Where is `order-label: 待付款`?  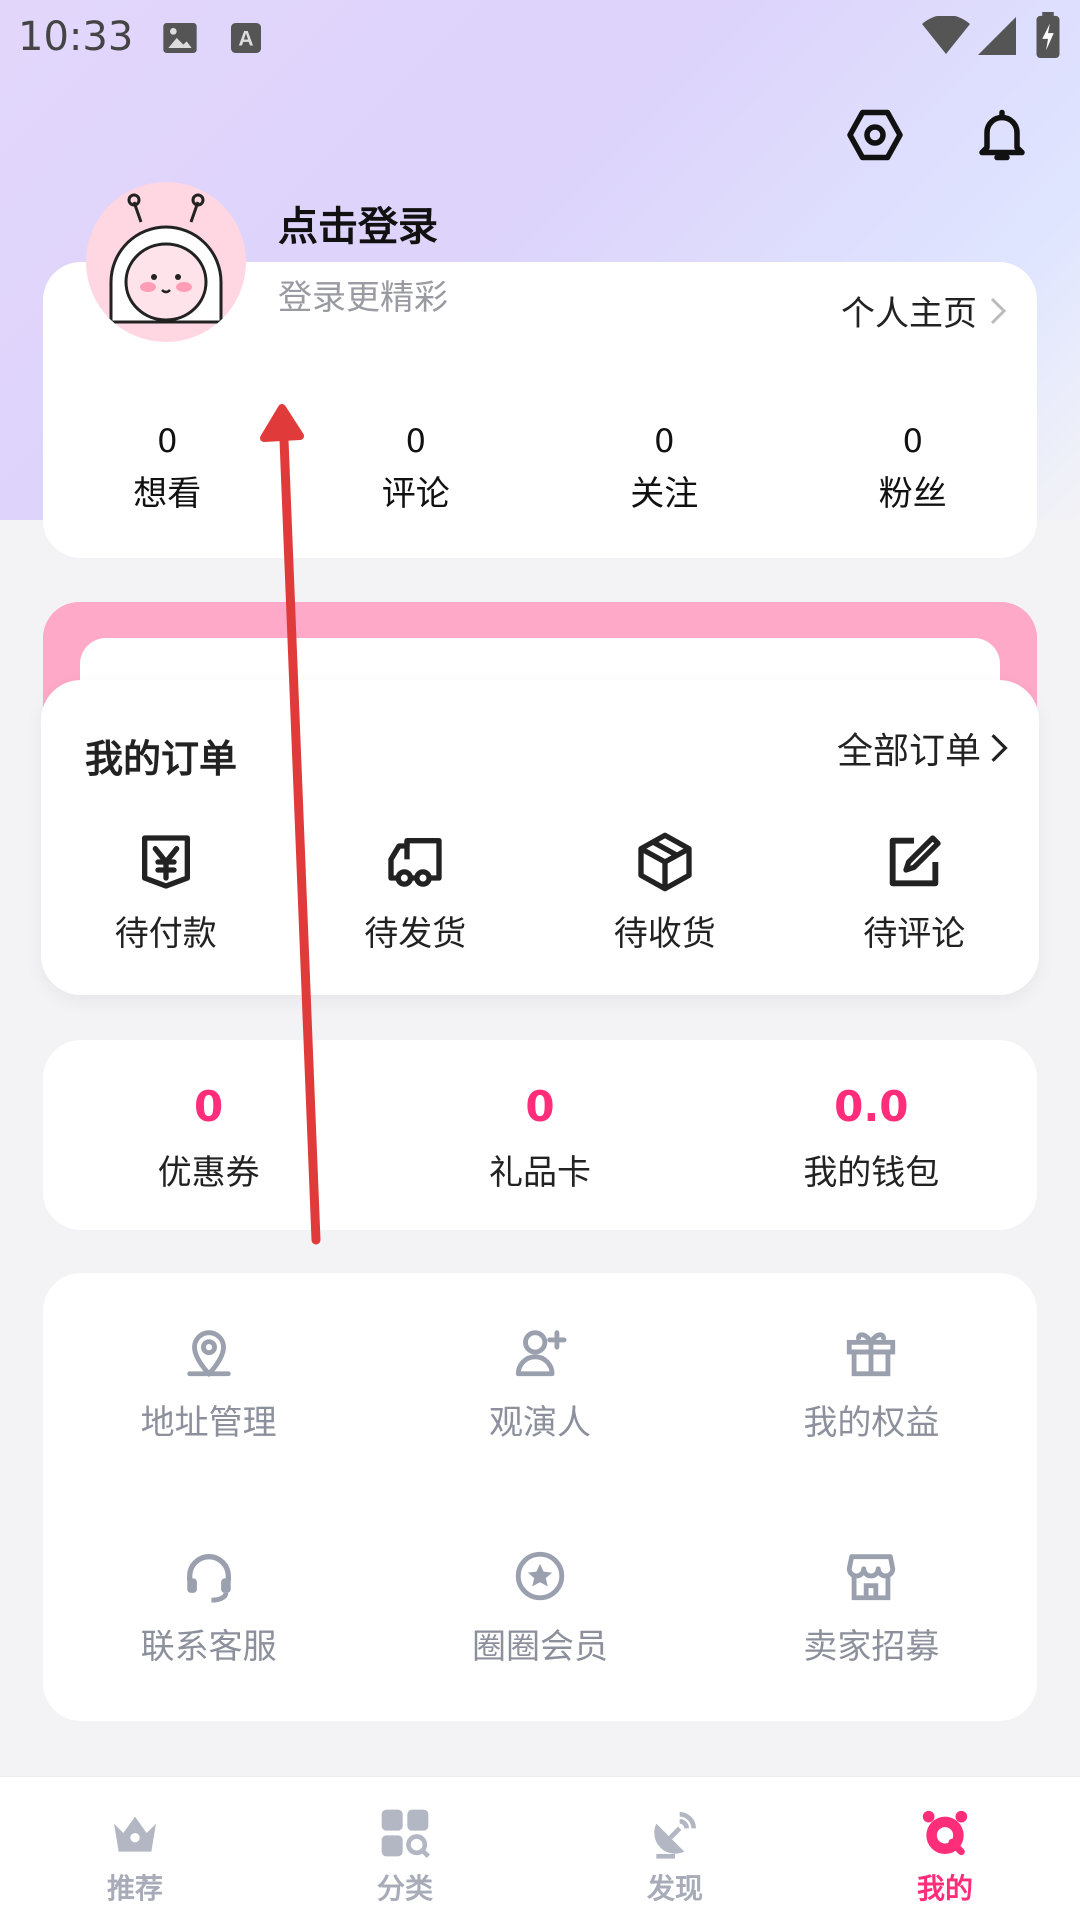
order-label: 待付款 is located at coordinates (165, 934).